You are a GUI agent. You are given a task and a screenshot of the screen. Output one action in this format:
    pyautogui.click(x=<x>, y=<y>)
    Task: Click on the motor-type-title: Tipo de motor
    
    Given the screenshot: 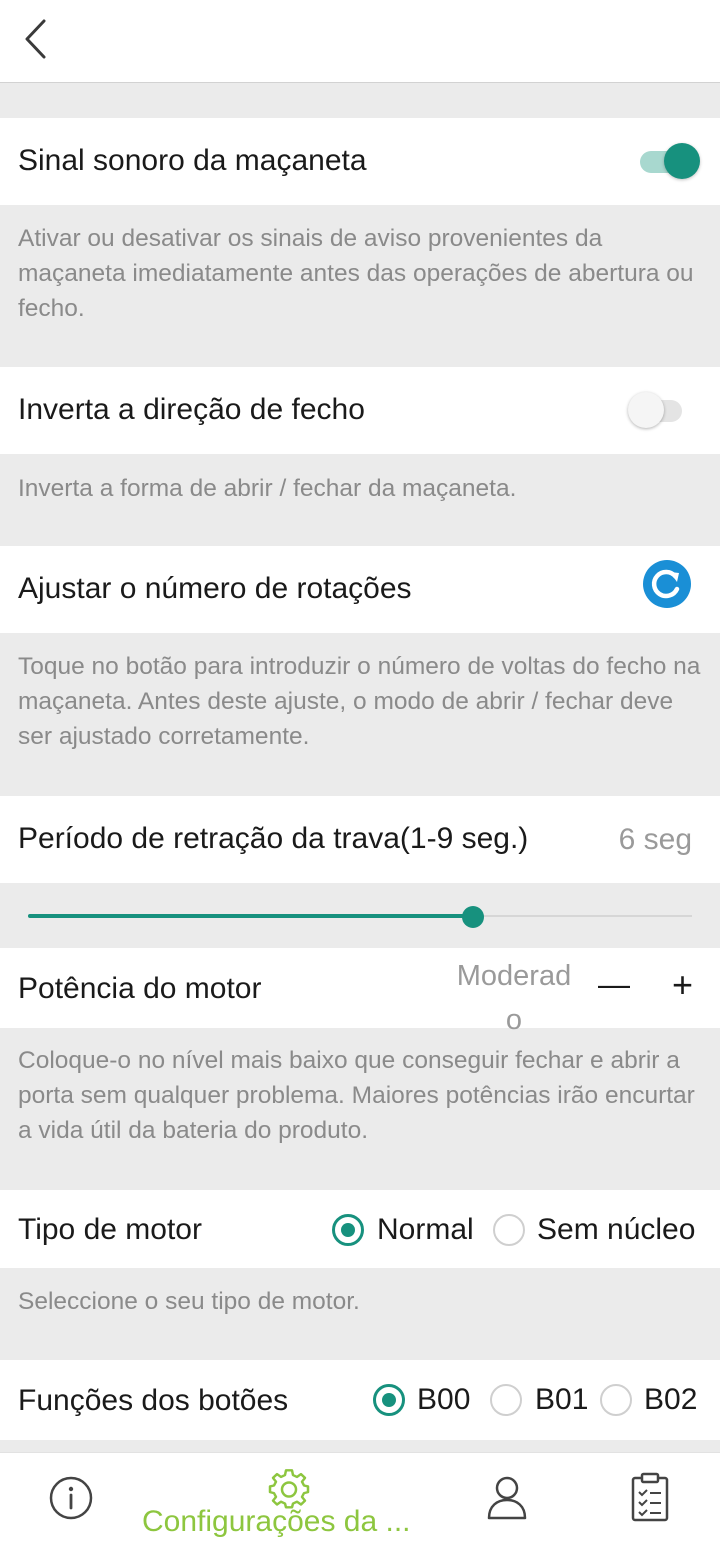 What is the action you would take?
    pyautogui.click(x=110, y=1229)
    